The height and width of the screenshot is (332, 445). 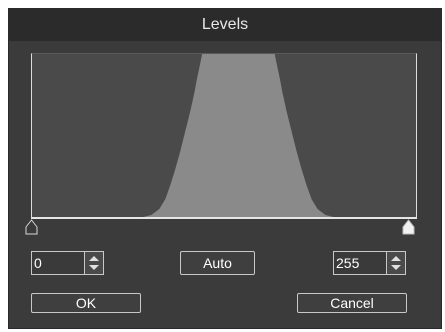 I want to click on input-min-field: 0, so click(x=67, y=263).